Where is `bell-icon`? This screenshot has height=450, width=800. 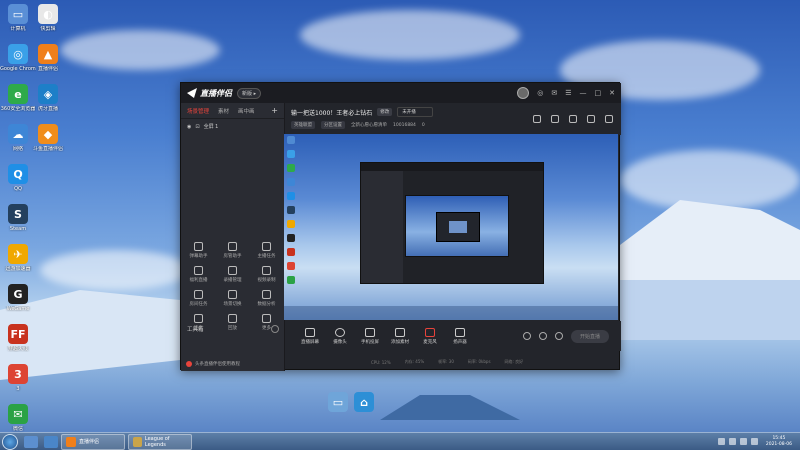 bell-icon is located at coordinates (591, 119).